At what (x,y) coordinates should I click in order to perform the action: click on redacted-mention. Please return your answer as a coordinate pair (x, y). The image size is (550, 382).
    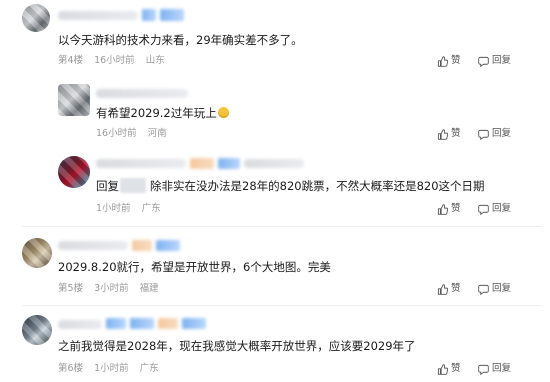
    Looking at the image, I should click on (133, 185).